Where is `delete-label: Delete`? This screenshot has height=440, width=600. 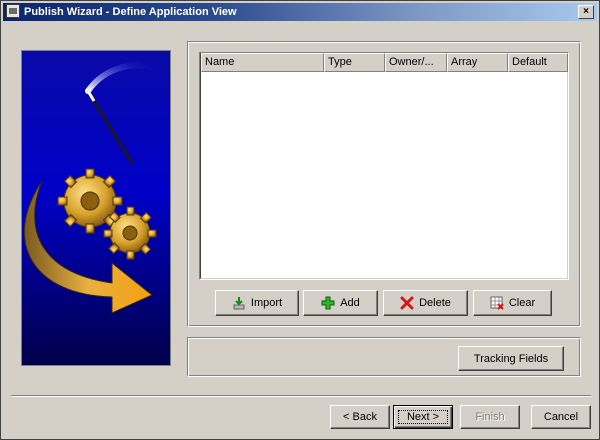 delete-label: Delete is located at coordinates (435, 303).